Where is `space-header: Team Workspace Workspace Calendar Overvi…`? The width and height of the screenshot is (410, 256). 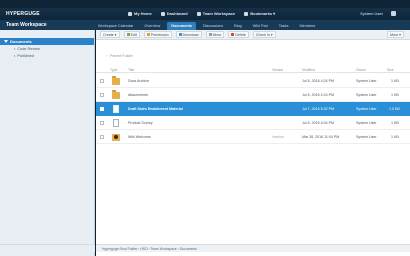 space-header: Team Workspace Workspace Calendar Overvi… is located at coordinates (205, 25).